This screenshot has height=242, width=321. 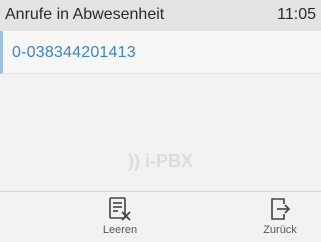 What do you see at coordinates (85, 14) in the screenshot?
I see `page-title: Anrufe in Abwesenheit` at bounding box center [85, 14].